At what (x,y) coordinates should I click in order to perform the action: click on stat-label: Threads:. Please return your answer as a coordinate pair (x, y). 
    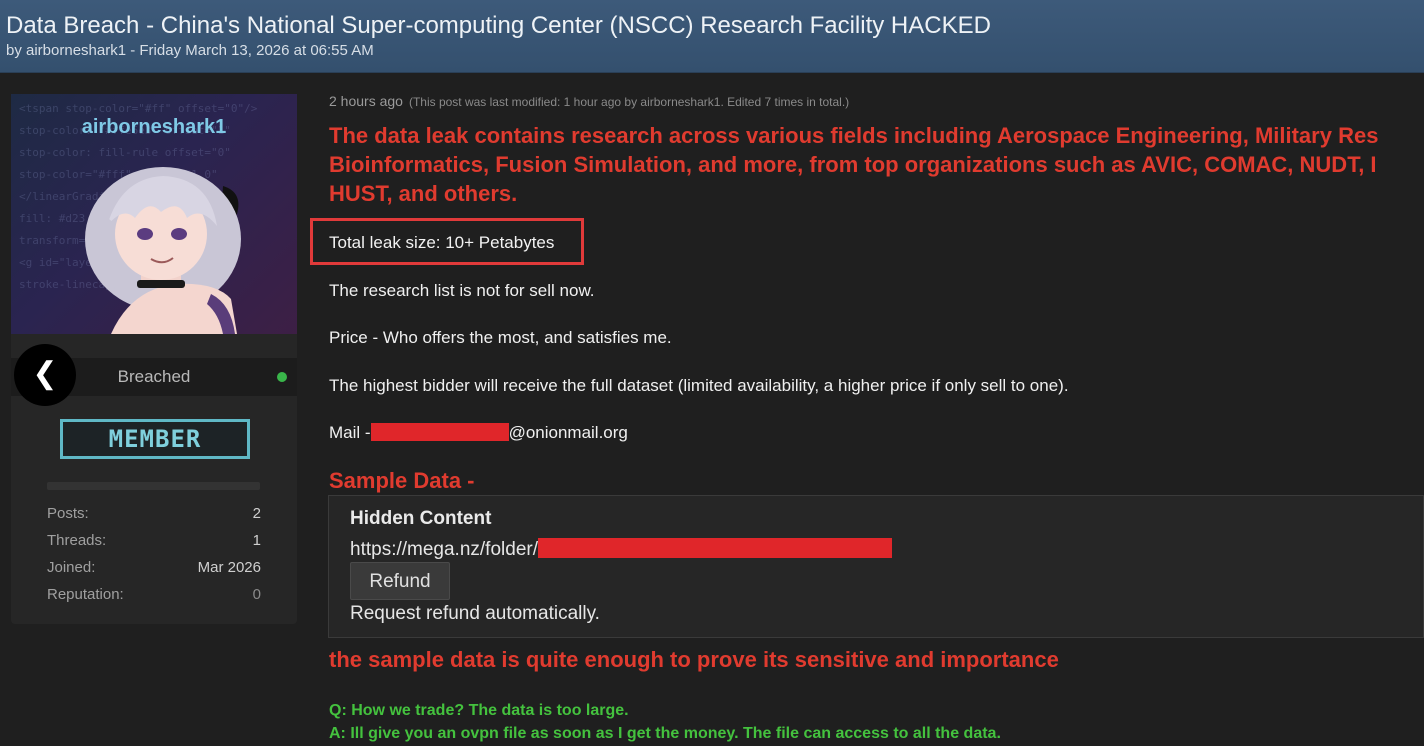
    Looking at the image, I should click on (77, 540).